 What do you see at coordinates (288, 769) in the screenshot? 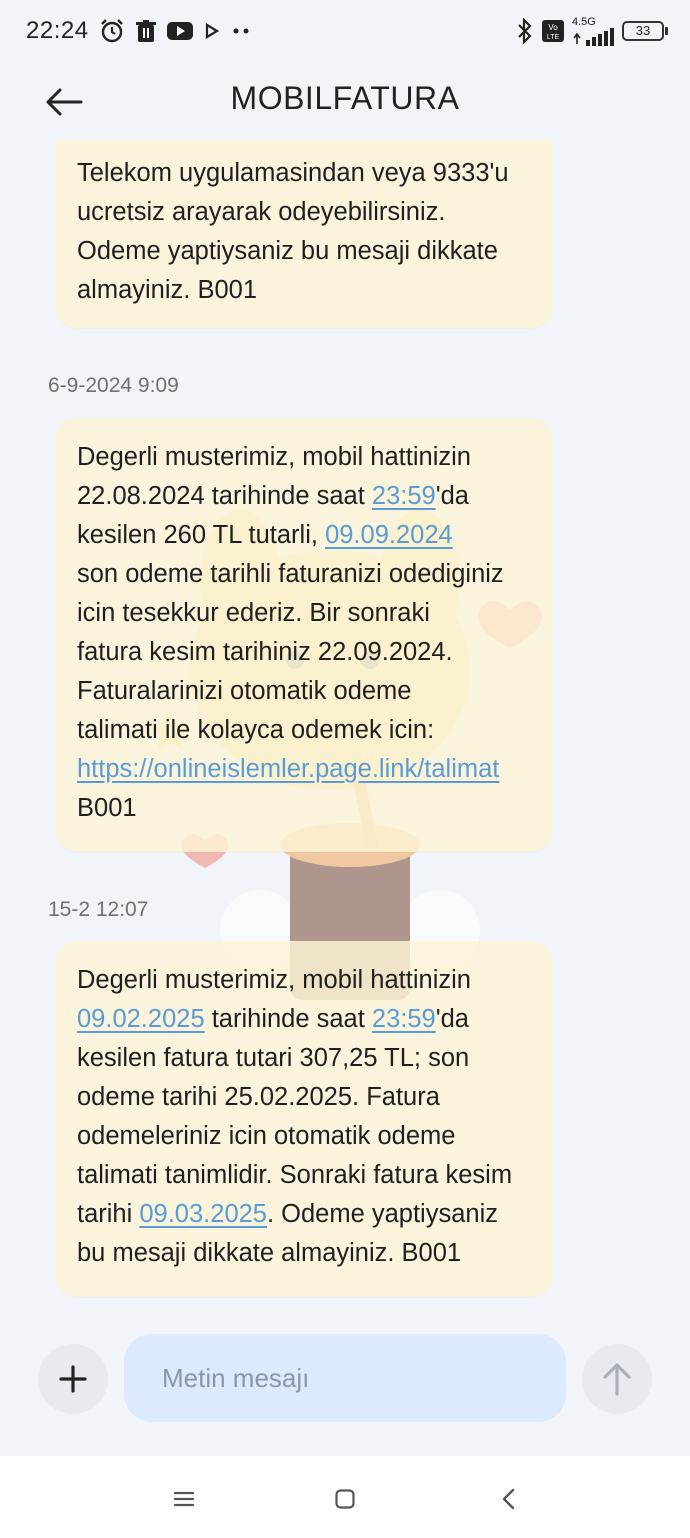
I see `message-link: https://onlineislemler.page.link/talimat` at bounding box center [288, 769].